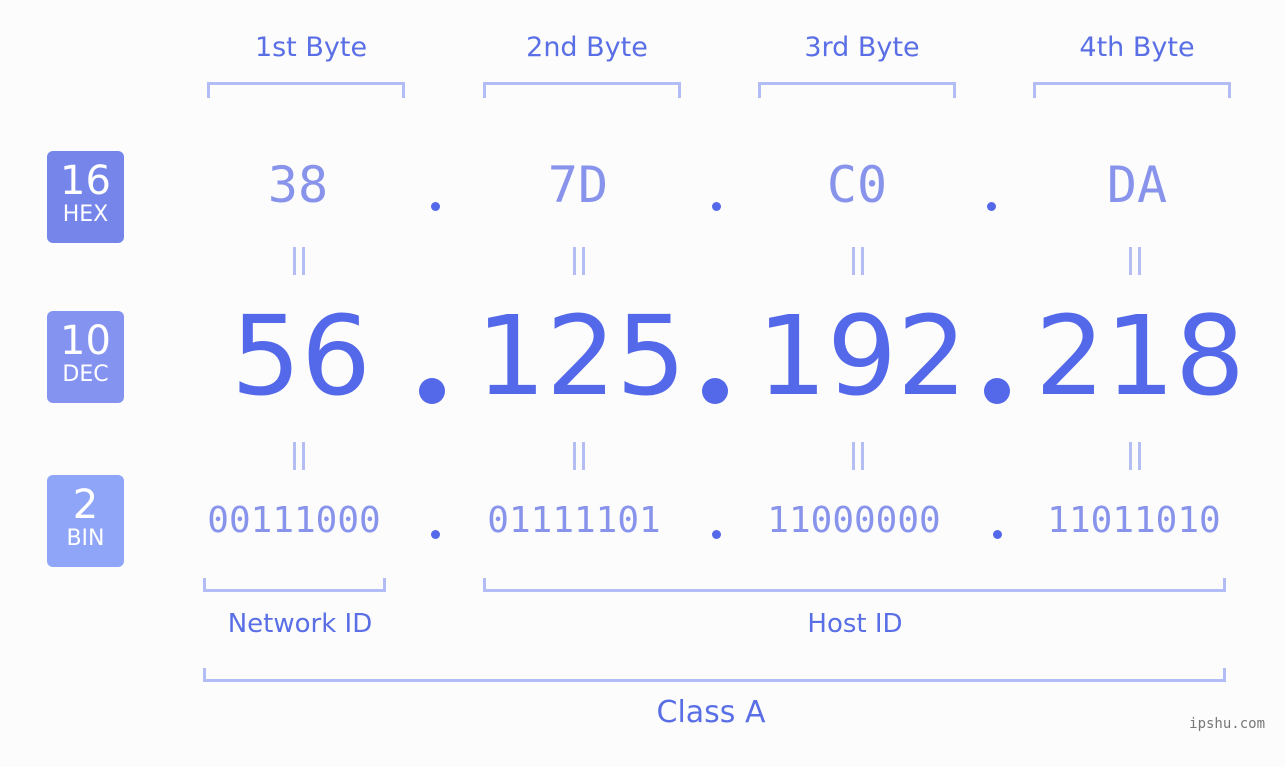  What do you see at coordinates (85, 214) in the screenshot?
I see `hex-base-label: HEX` at bounding box center [85, 214].